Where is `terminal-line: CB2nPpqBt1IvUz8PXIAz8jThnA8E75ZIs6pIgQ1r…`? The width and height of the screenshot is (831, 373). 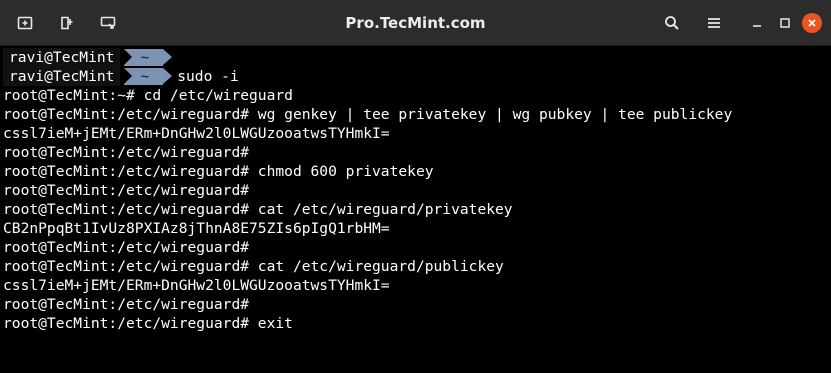
terminal-line: CB2nPpqBt1IvUz8PXIAz8jThnA8E75ZIs6pIgQ1r… is located at coordinates (196, 228).